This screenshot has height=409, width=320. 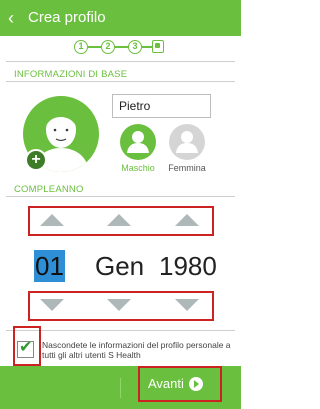 I want to click on year-value: 1980, so click(x=188, y=266).